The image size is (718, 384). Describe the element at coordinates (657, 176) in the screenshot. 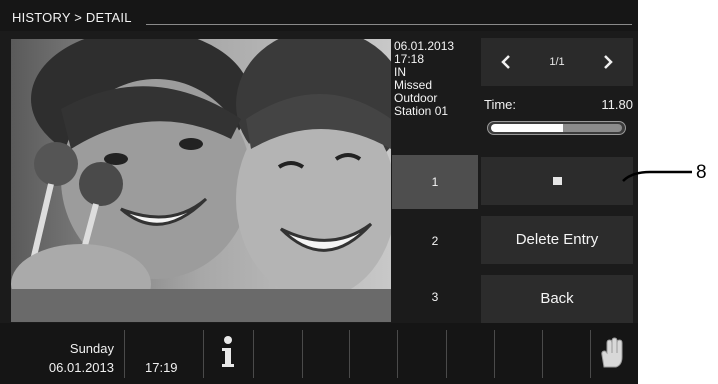

I see `callout-leader-line` at that location.